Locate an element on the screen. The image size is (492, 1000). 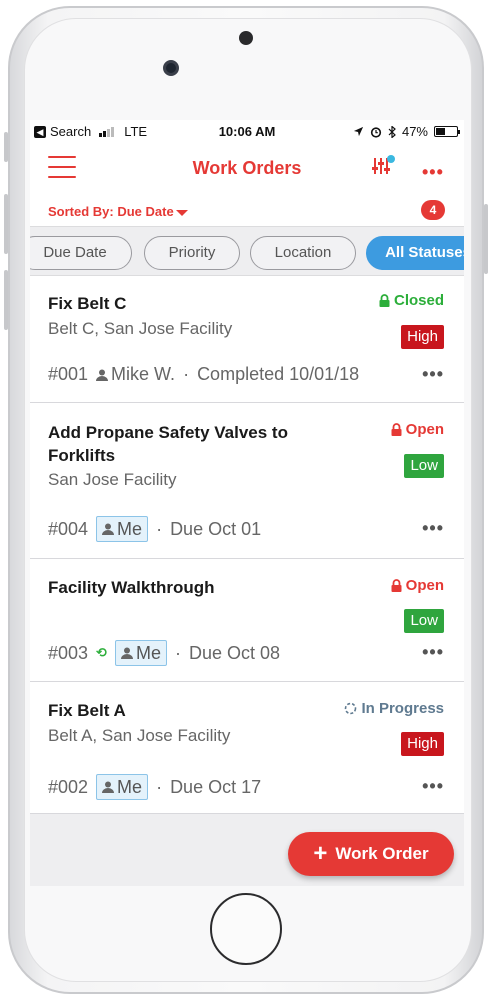
page-title: Work Orders is located at coordinates (247, 168).